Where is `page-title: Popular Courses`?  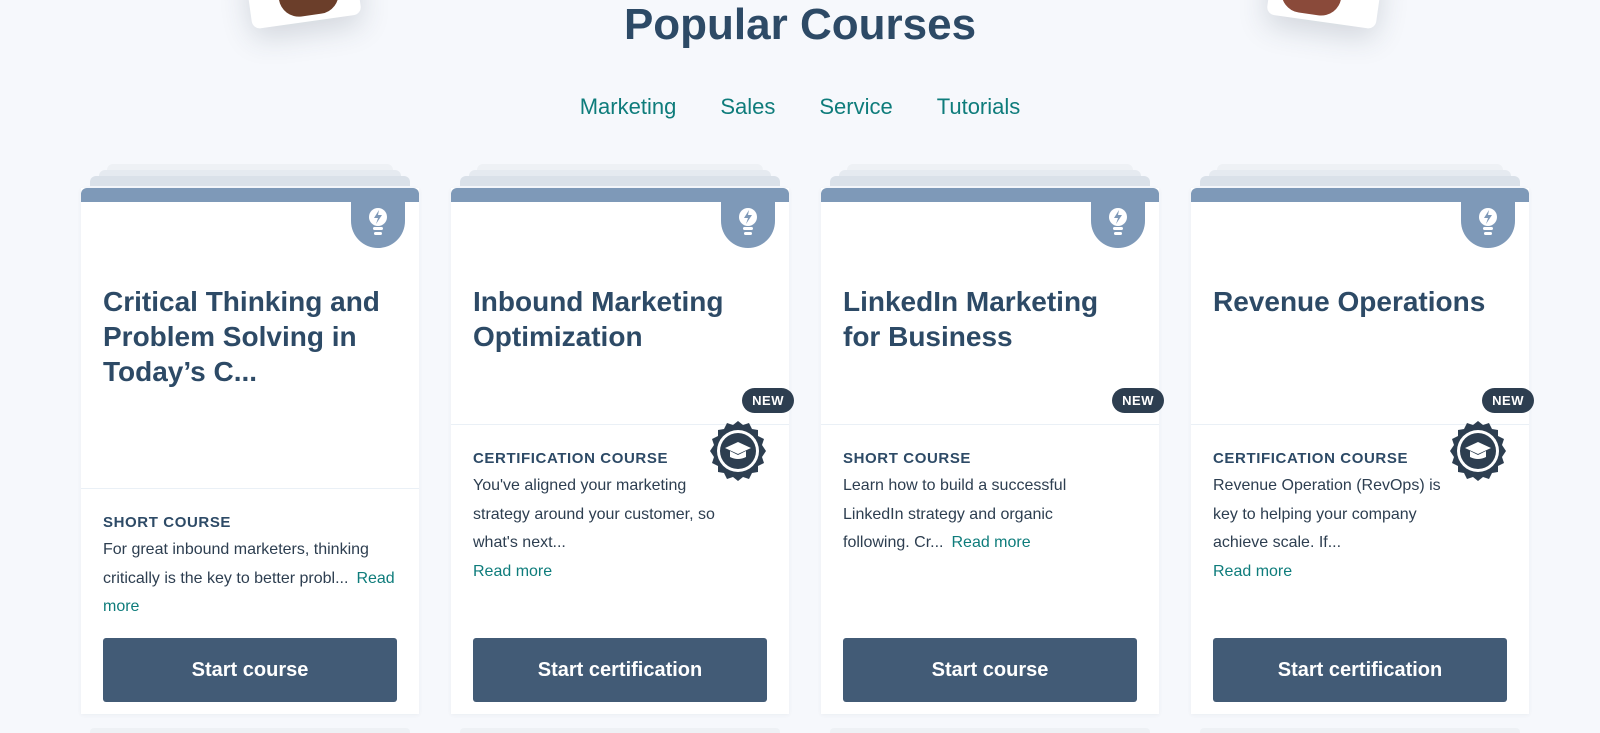
page-title: Popular Courses is located at coordinates (800, 24).